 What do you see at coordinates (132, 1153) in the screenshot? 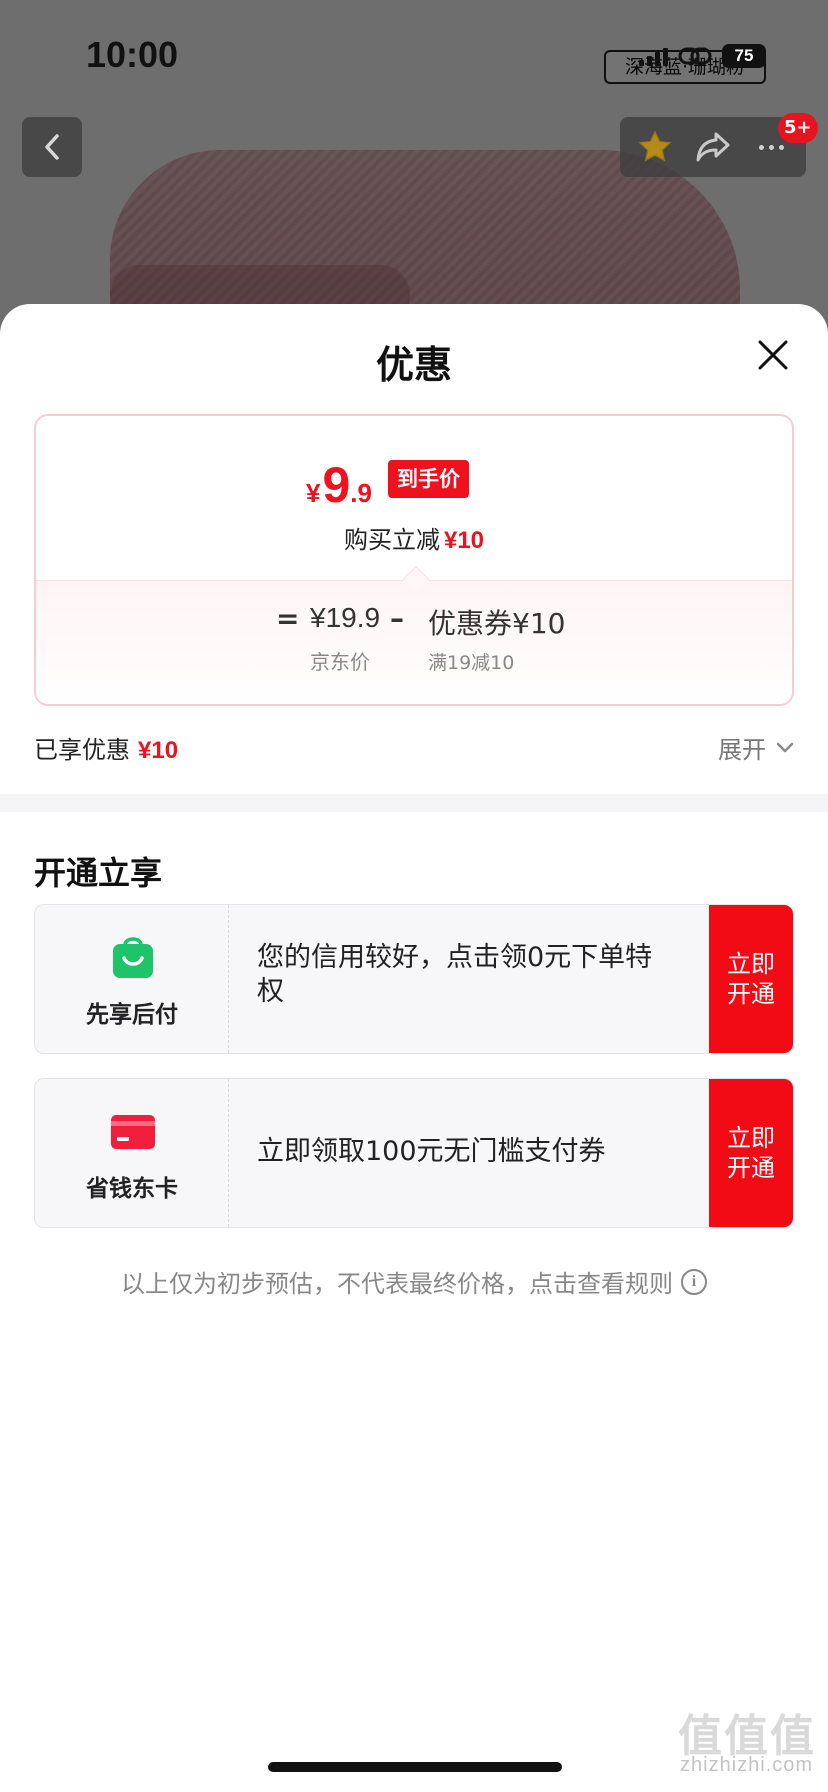
I see `offer-saving-card-brand: 省钱东卡` at bounding box center [132, 1153].